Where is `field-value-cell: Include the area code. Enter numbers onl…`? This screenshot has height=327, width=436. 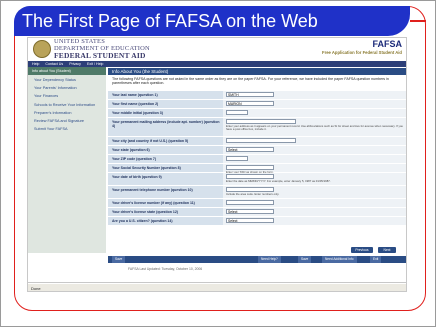
field-value-cell: Include the area code. Enter numbers onl… is located at coordinates (314, 192).